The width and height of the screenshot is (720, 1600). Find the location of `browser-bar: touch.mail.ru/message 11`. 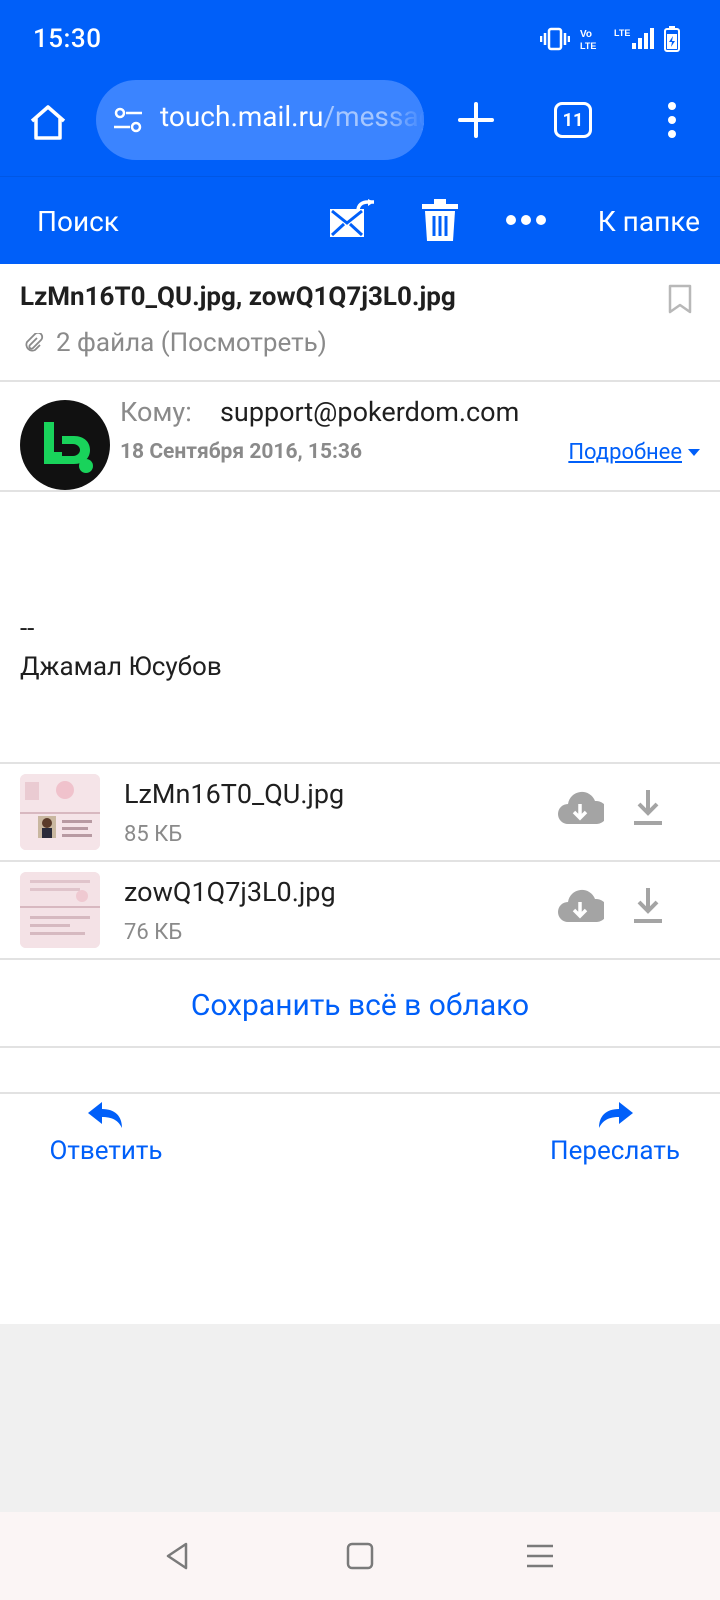

browser-bar: touch.mail.ru/message 11 is located at coordinates (360, 128).